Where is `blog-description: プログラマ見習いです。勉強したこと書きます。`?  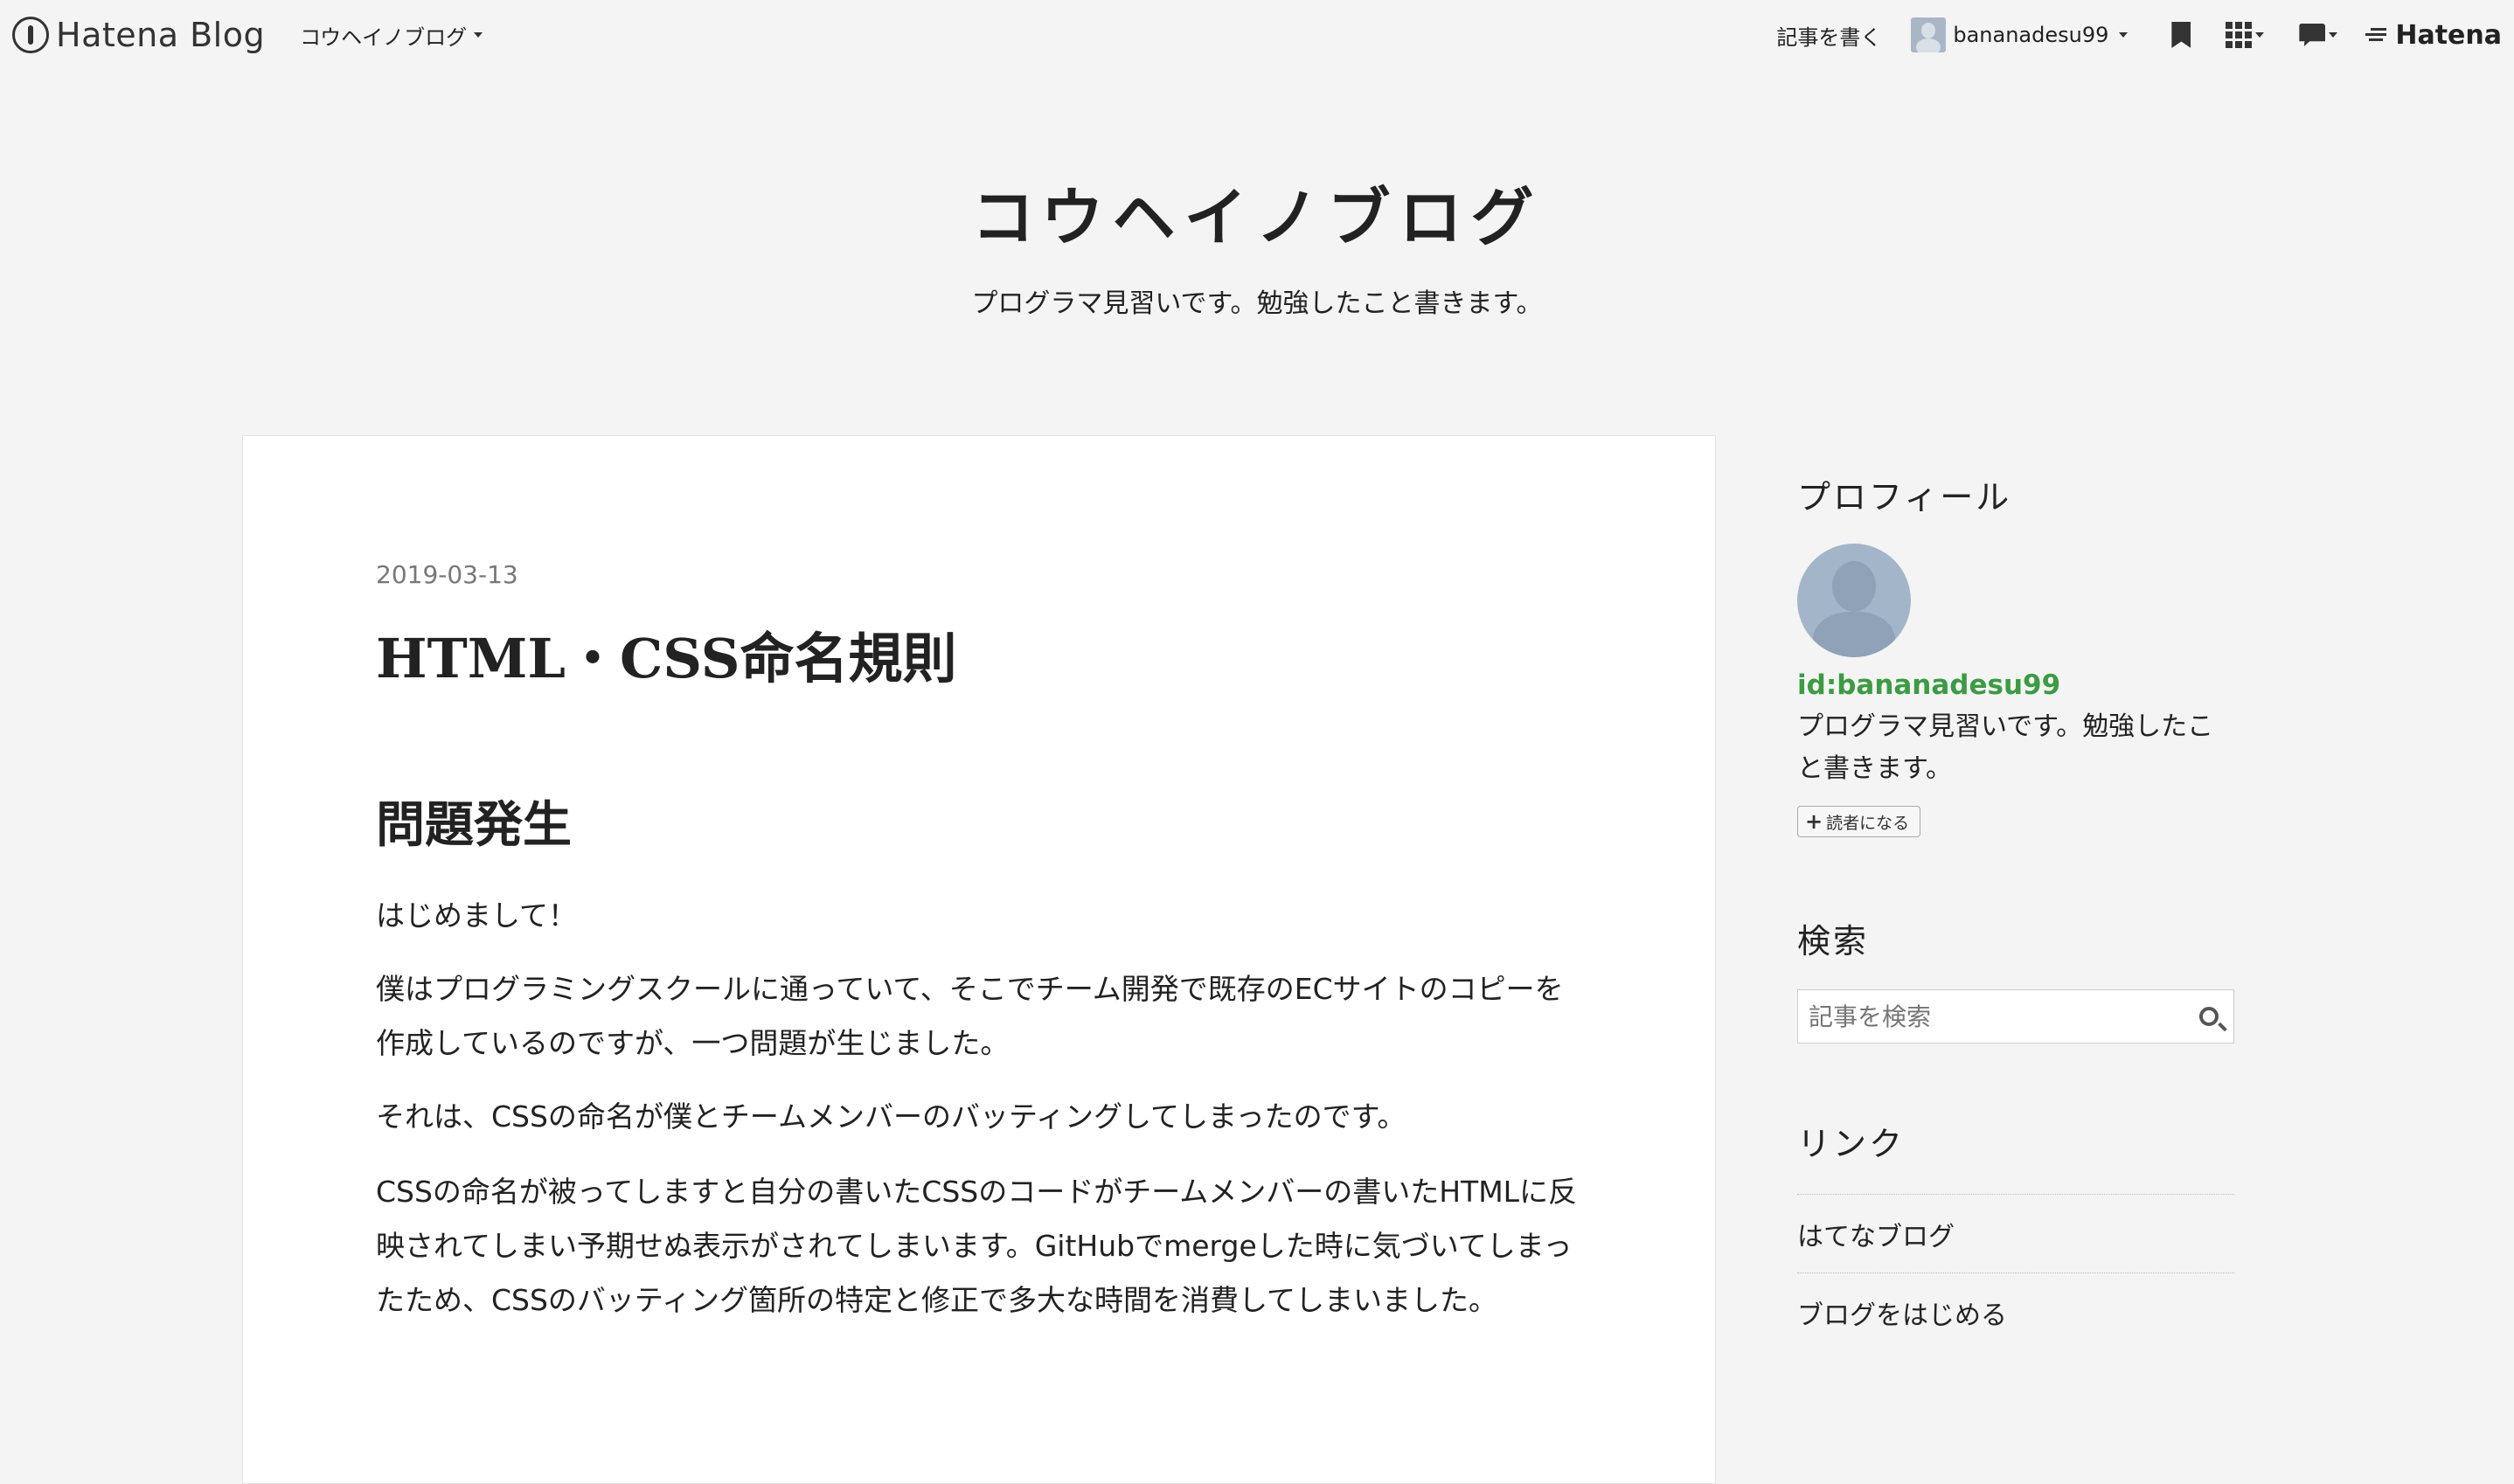 blog-description: プログラマ見習いです。勉強したこと書きます。 is located at coordinates (1257, 303).